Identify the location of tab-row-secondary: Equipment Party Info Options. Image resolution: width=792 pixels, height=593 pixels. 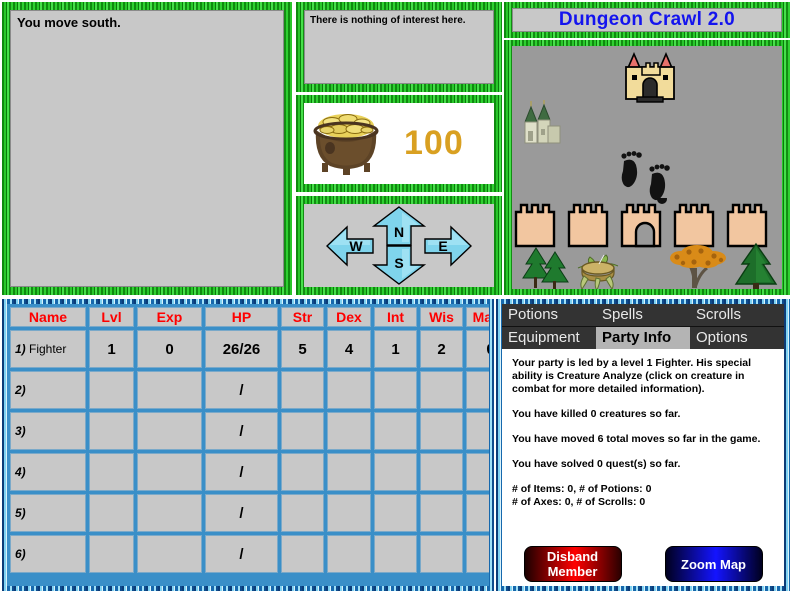
(643, 338).